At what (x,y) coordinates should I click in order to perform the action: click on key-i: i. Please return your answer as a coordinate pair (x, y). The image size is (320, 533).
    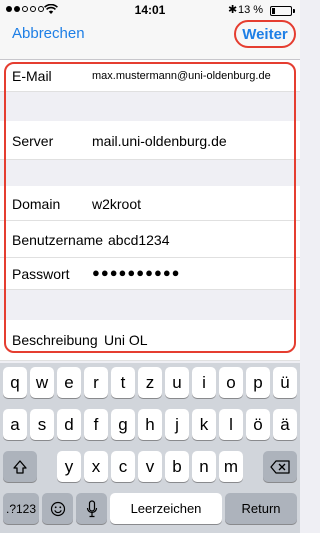
    Looking at the image, I should click on (204, 382).